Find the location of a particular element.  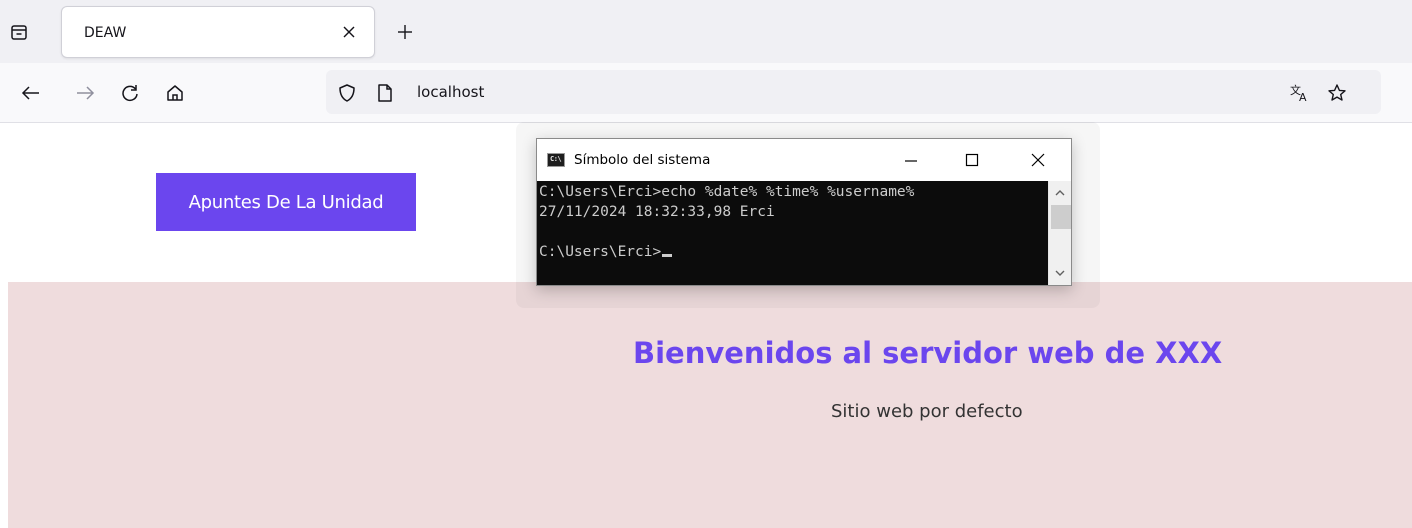

browser-nav-bar: localhost 文 A is located at coordinates (706, 93).